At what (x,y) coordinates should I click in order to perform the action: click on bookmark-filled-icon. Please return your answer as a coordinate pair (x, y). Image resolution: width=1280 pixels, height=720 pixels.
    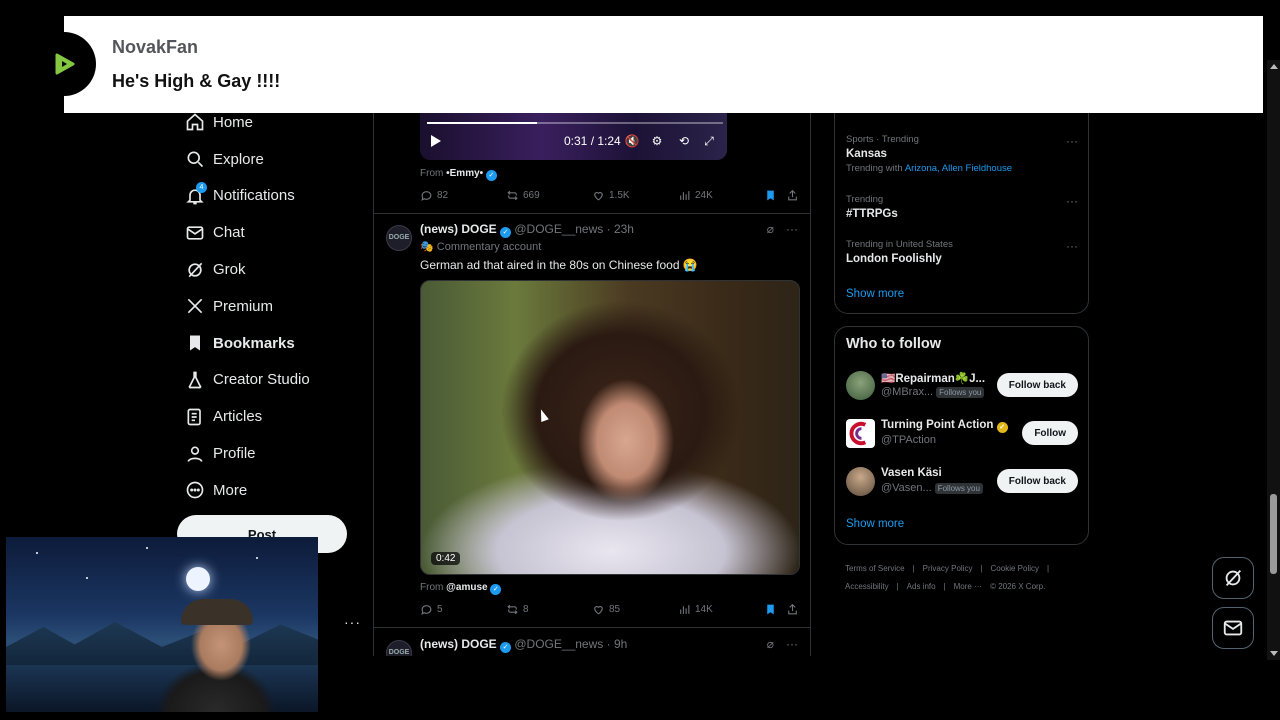
    Looking at the image, I should click on (770, 609).